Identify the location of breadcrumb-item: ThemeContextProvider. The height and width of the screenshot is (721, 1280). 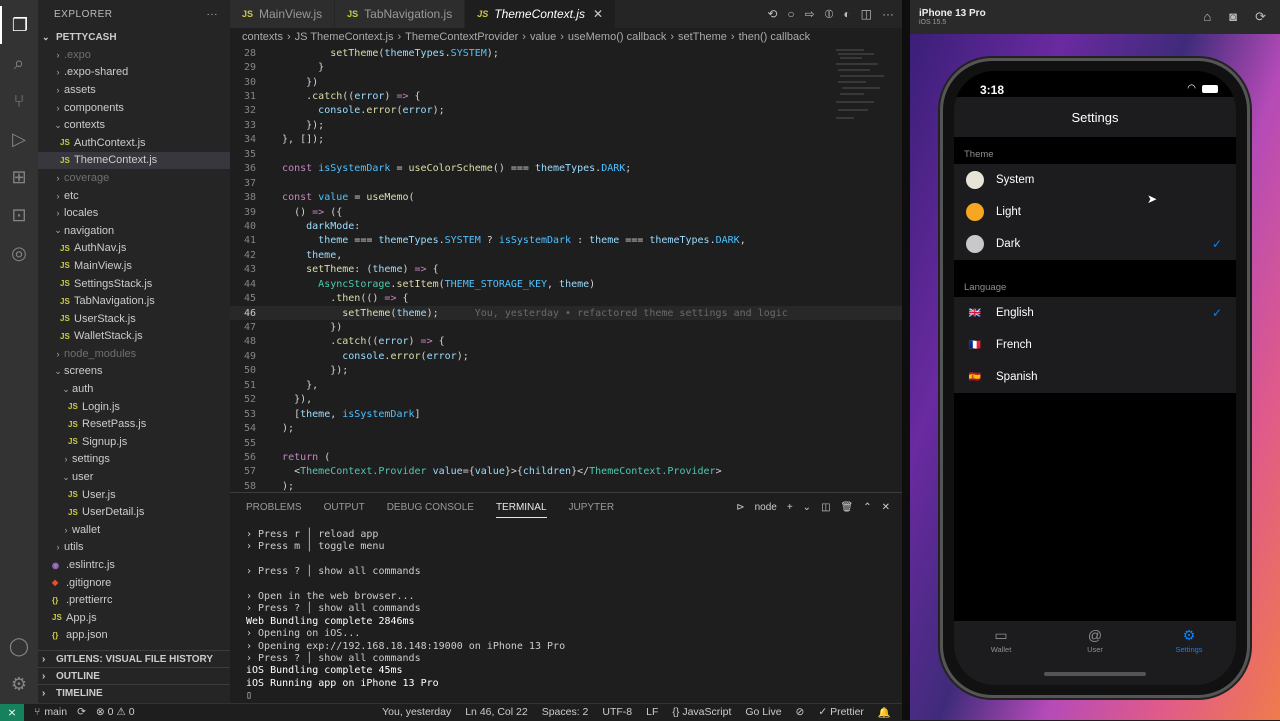
(461, 37).